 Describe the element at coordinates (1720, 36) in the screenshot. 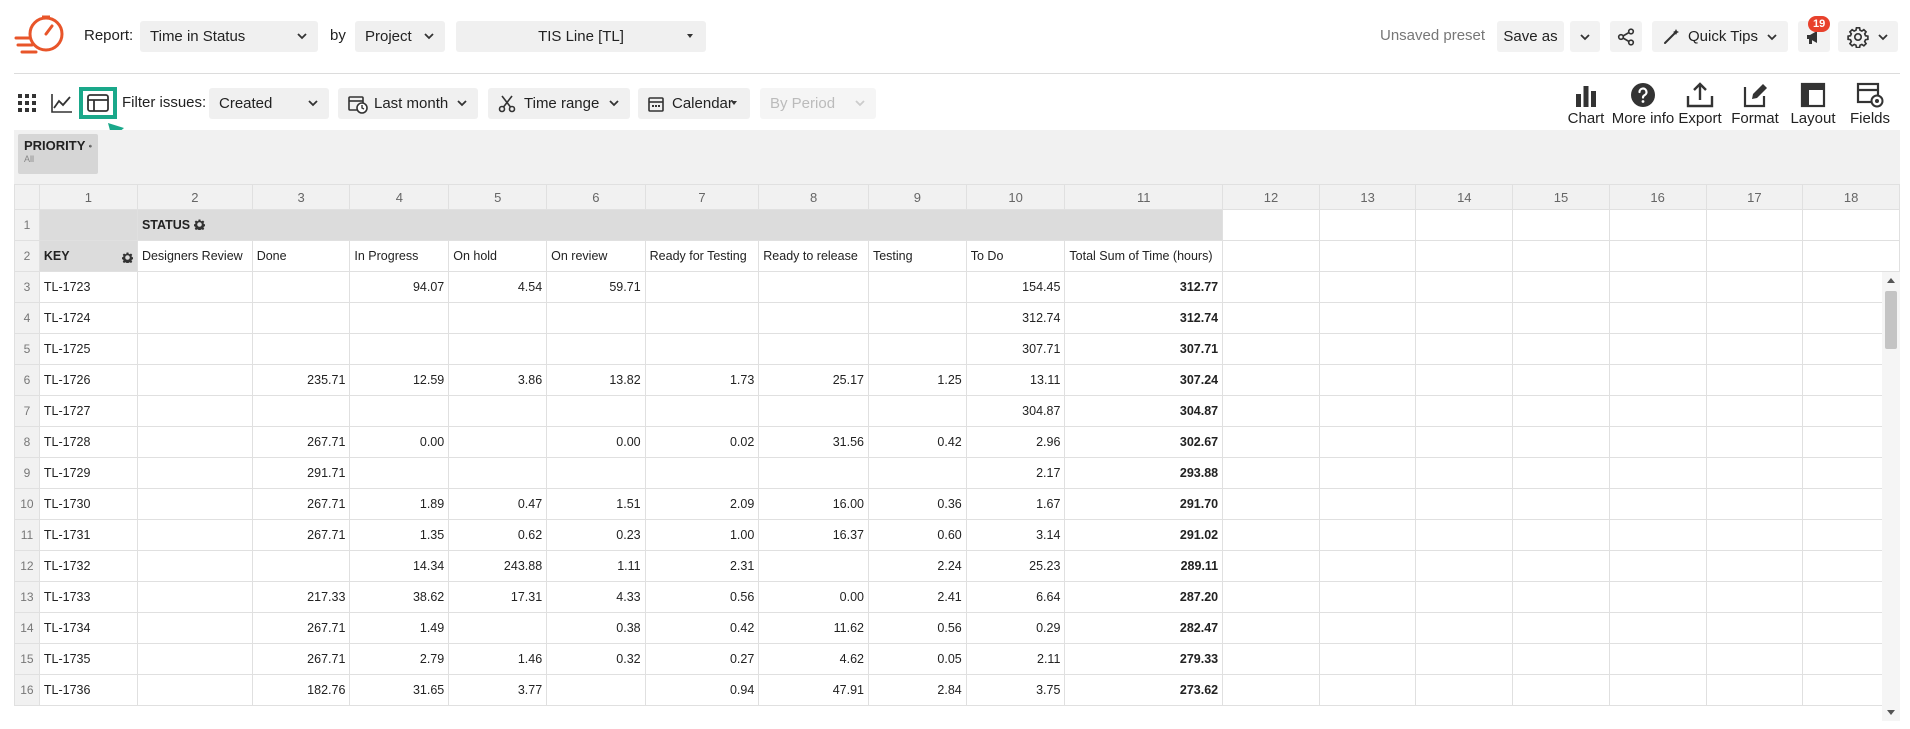

I see `quick-tips-button: Quick Tips` at that location.